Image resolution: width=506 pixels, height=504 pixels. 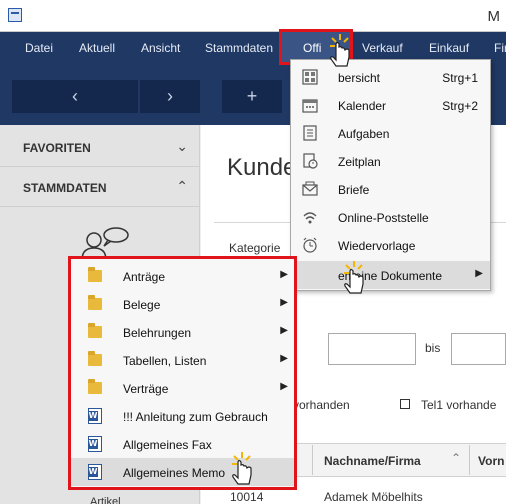 I want to click on app-icon, so click(x=15, y=15).